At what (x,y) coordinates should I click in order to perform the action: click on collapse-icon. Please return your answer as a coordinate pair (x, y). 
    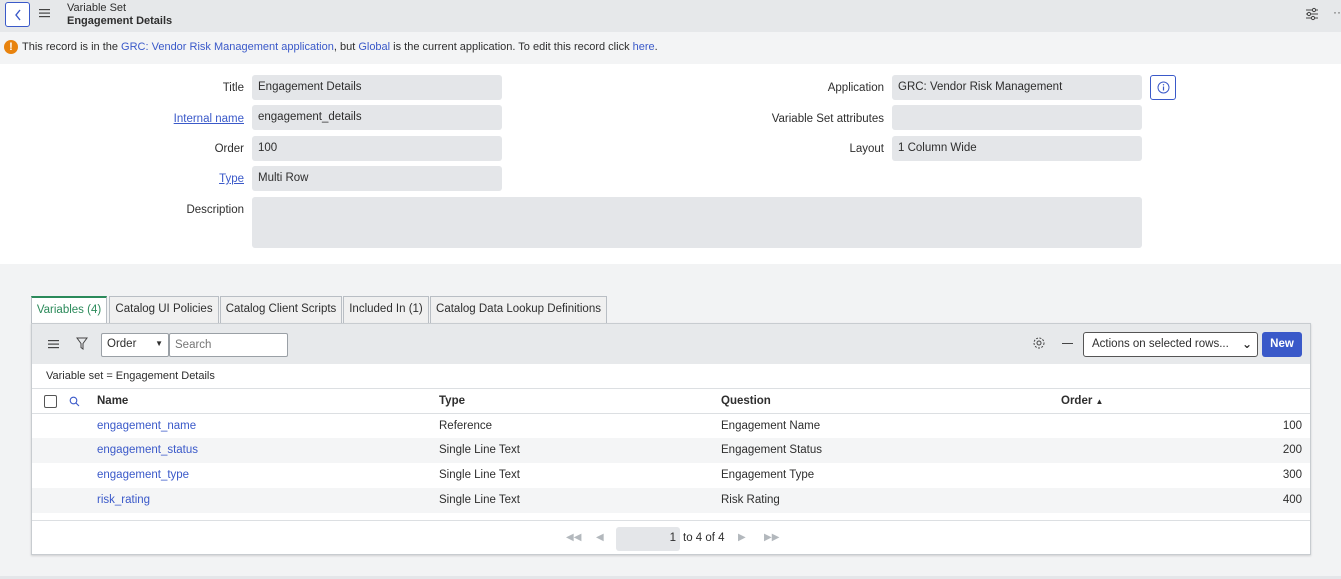
    Looking at the image, I should click on (1067, 343).